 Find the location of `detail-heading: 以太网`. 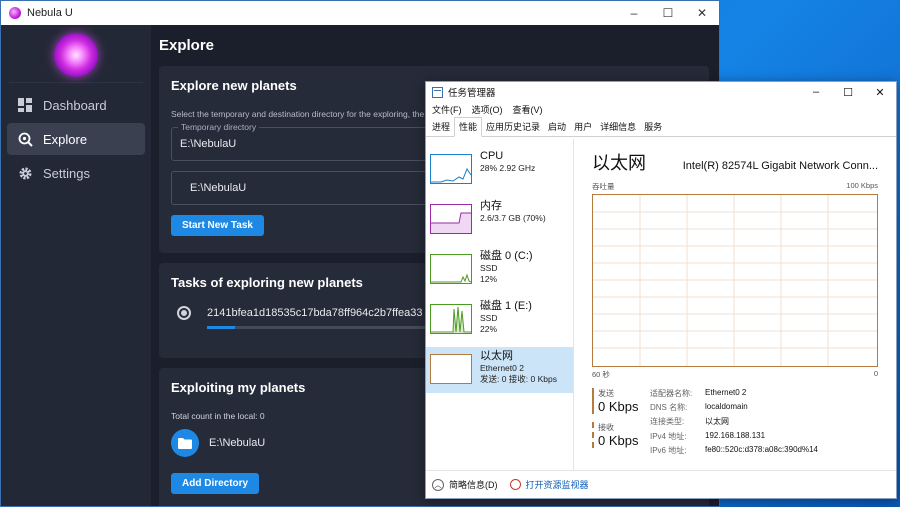

detail-heading: 以太网 is located at coordinates (619, 163).